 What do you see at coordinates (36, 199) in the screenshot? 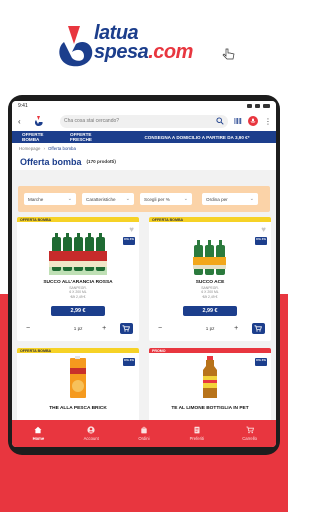
I see `filter-label: Marche` at bounding box center [36, 199].